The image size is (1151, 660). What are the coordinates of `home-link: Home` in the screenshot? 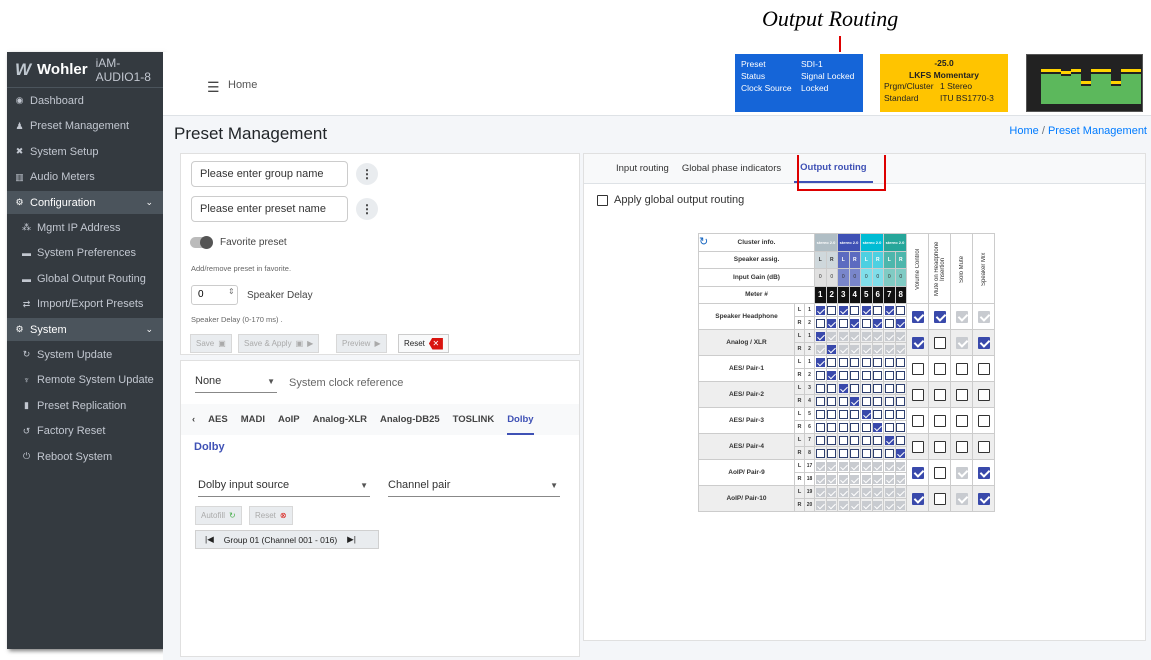 It's located at (242, 85).